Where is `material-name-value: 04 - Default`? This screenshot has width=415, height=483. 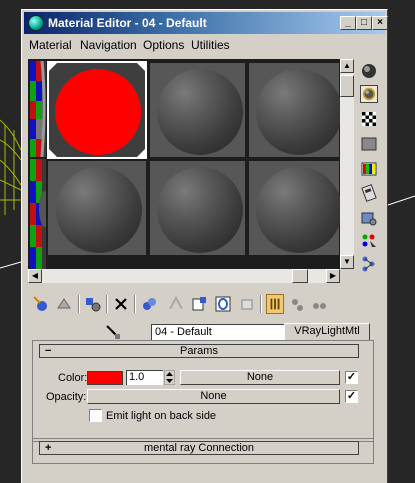
material-name-value: 04 - Default is located at coordinates (183, 332).